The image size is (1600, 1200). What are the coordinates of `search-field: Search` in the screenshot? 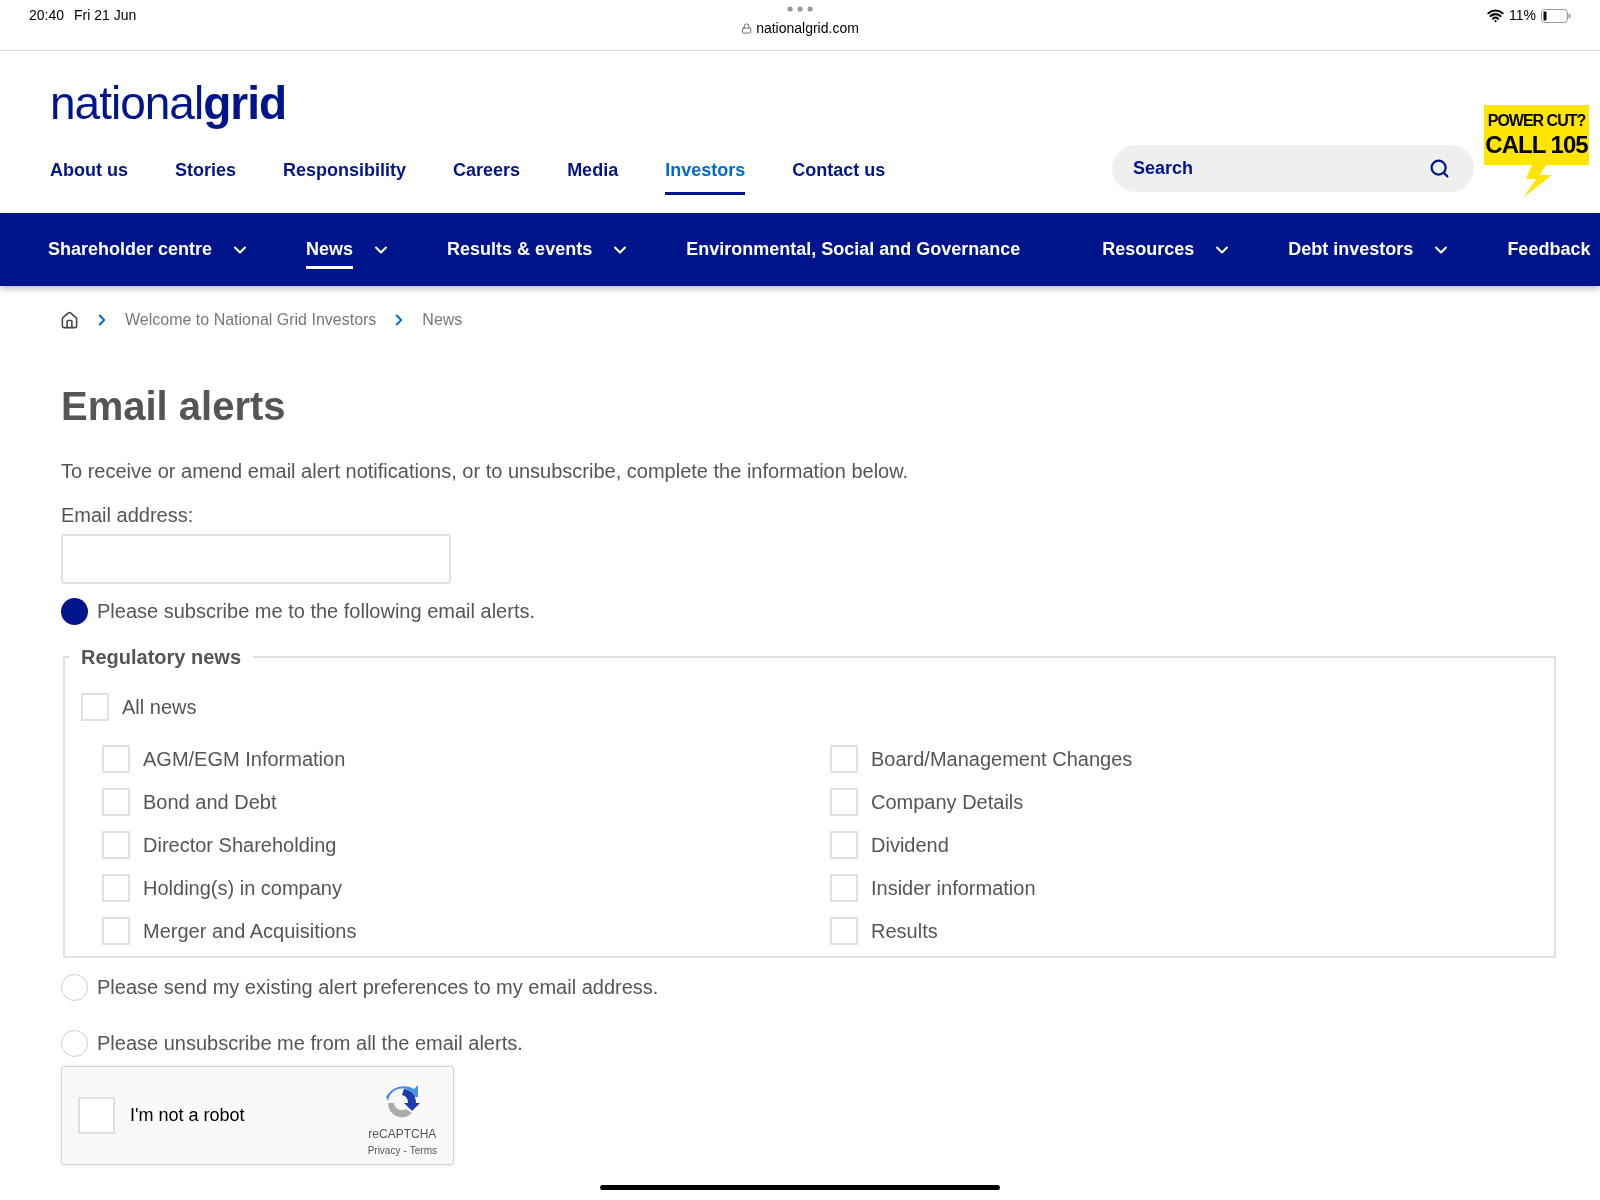 It's located at (1293, 168).